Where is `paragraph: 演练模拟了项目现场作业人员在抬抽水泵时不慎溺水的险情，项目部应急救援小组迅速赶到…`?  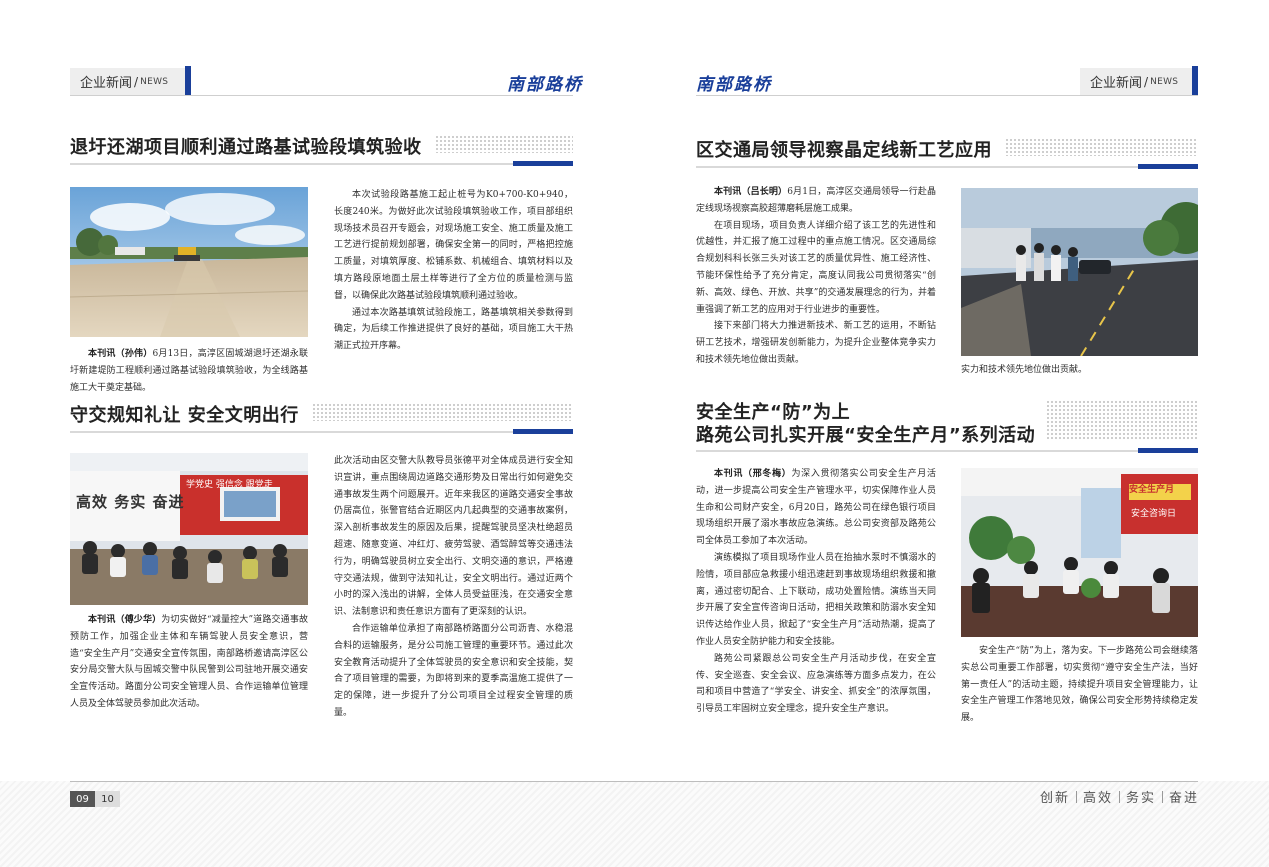
paragraph: 演练模拟了项目现场作业人员在抬抽水泵时不慎溺水的险情，项目部应急救援小组迅速赶到… is located at coordinates (816, 599).